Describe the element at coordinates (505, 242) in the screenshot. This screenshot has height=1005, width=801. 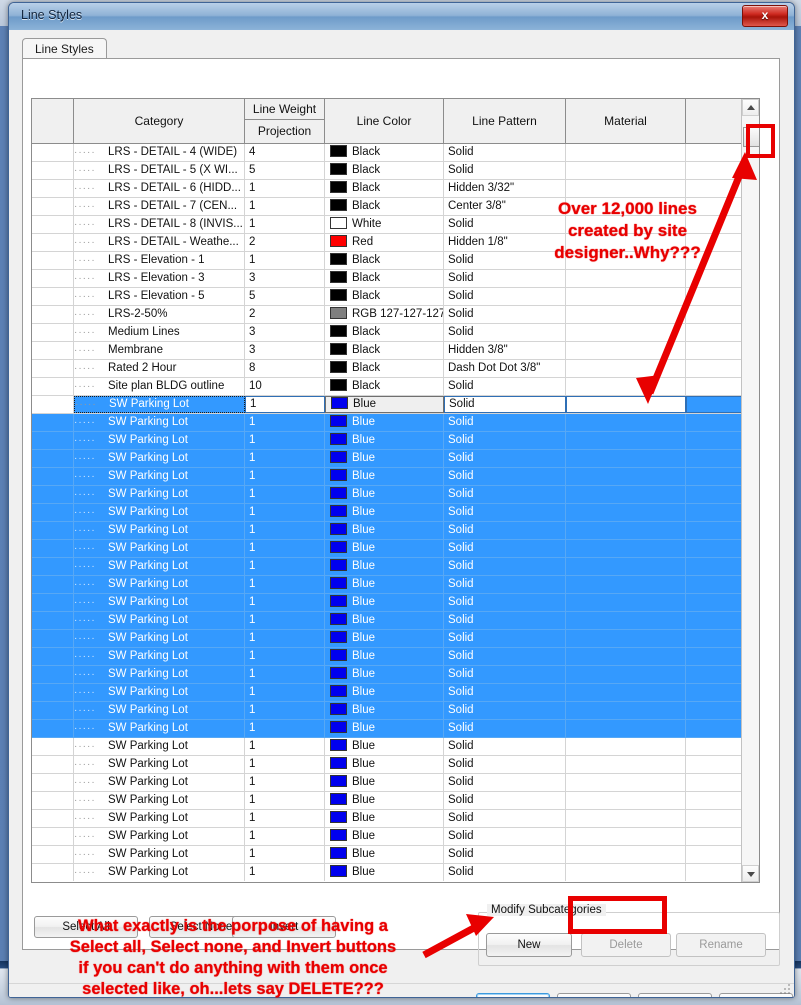
I see `row-line-pattern-cell: Hidden 1/8"` at that location.